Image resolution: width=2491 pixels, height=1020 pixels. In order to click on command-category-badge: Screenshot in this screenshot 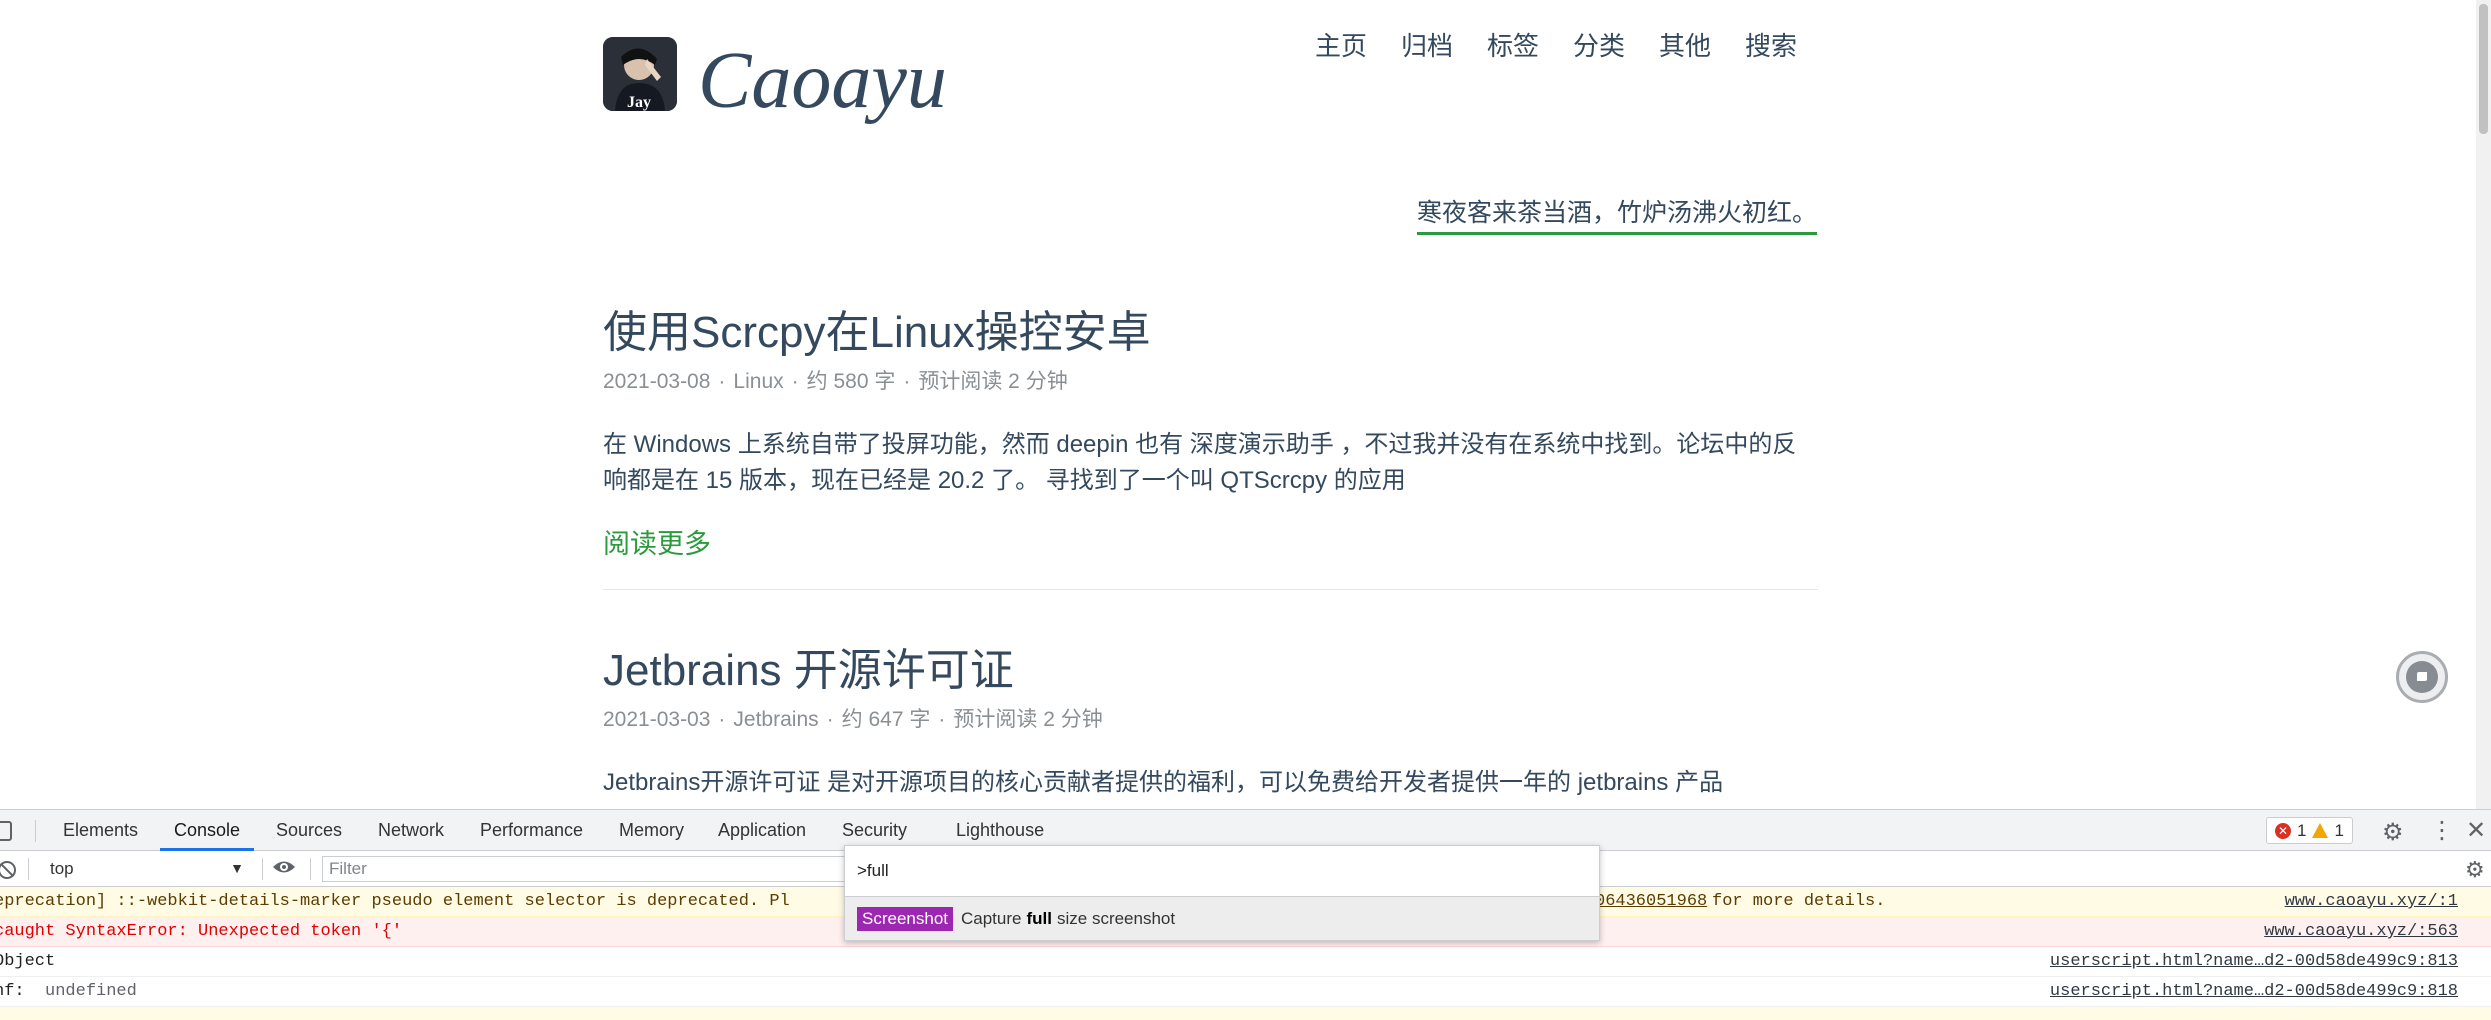, I will do `click(905, 918)`.